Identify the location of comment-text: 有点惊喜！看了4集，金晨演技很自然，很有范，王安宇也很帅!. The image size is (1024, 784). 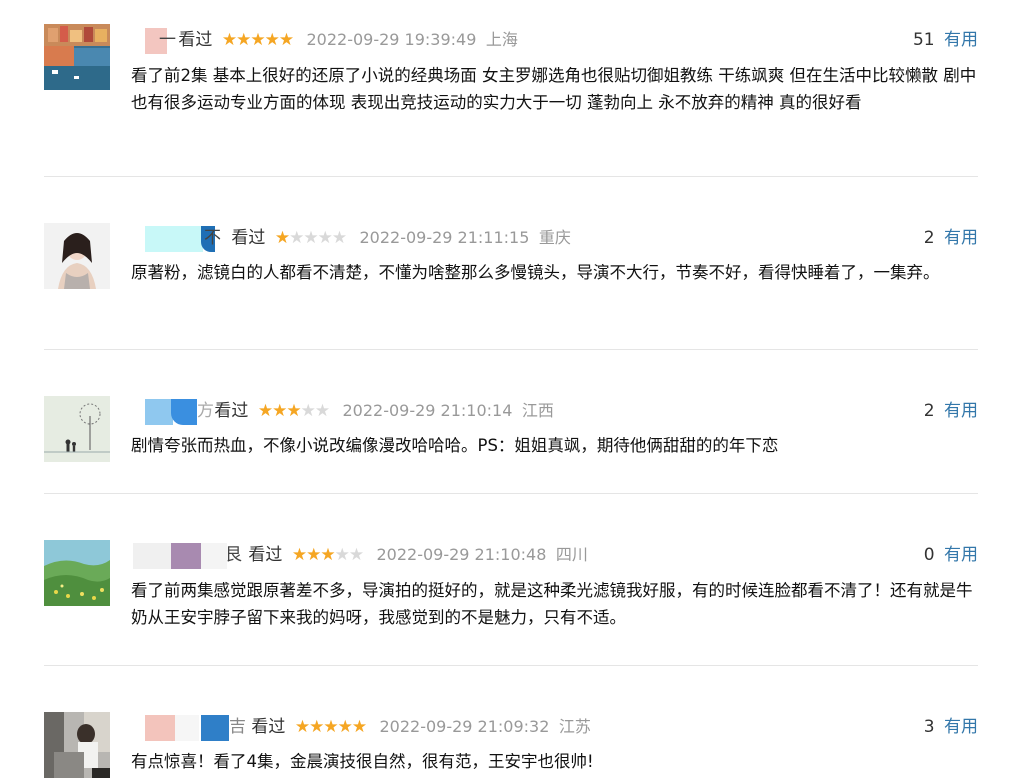
(362, 761).